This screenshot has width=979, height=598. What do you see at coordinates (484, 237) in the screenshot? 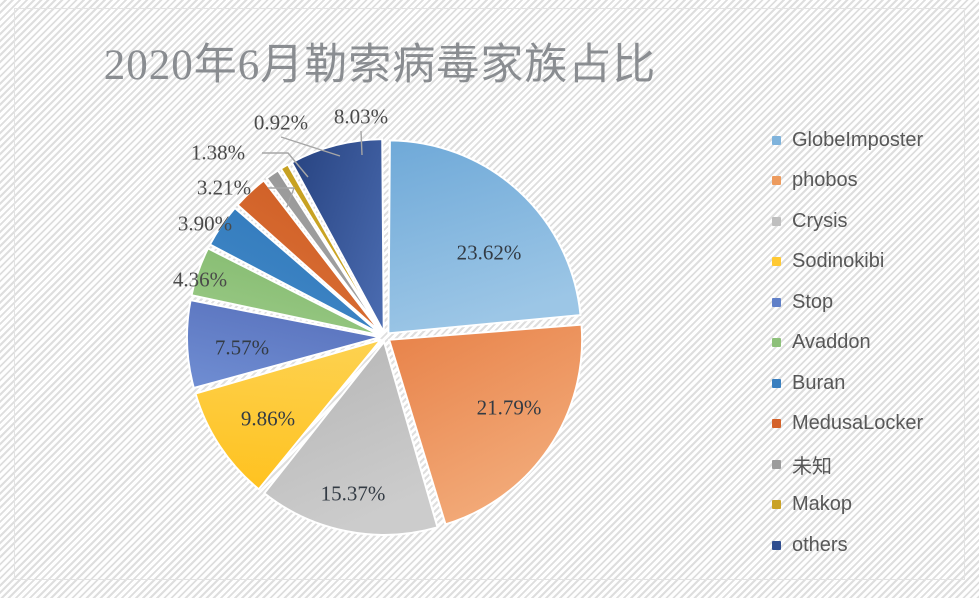
I see `pie-slice` at bounding box center [484, 237].